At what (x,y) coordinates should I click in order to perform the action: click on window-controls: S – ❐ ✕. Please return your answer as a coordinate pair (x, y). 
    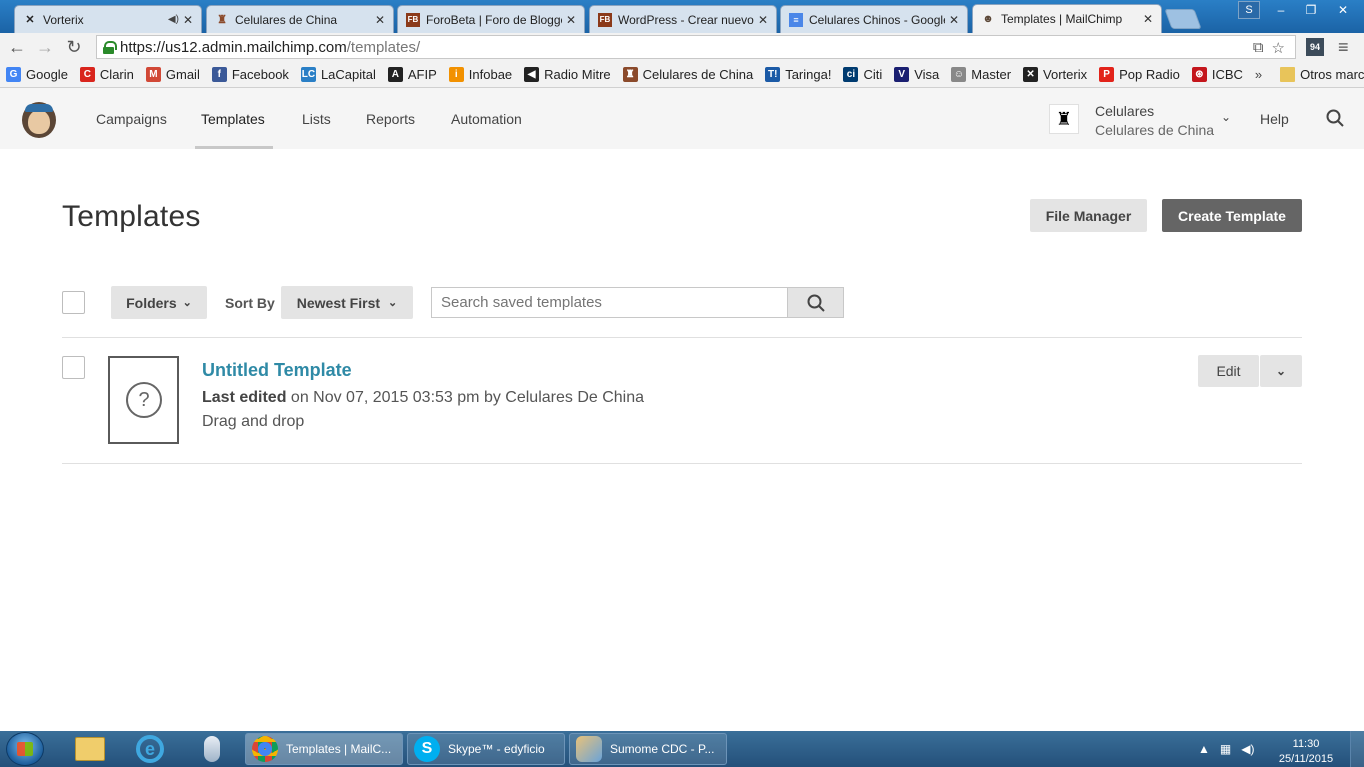
    Looking at the image, I should click on (1299, 10).